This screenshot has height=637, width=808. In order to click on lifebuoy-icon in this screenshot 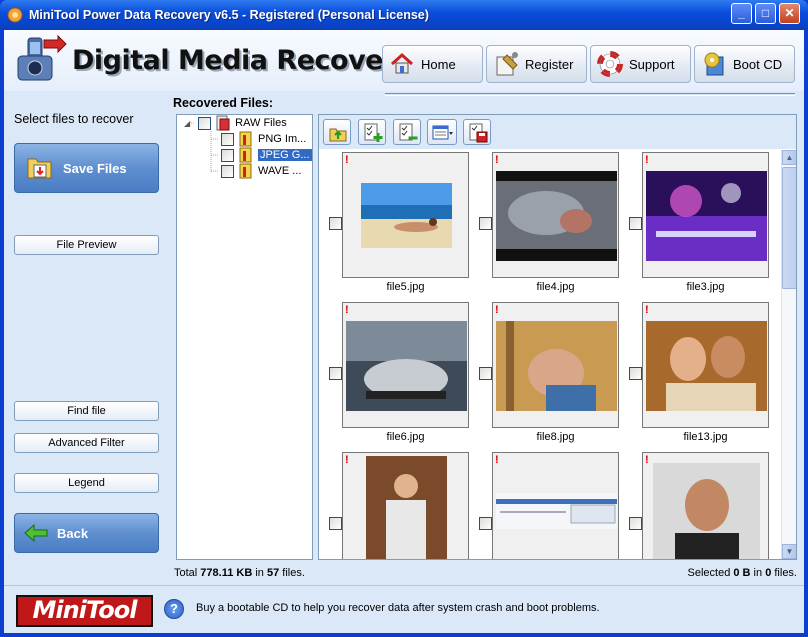, I will do `click(610, 64)`.